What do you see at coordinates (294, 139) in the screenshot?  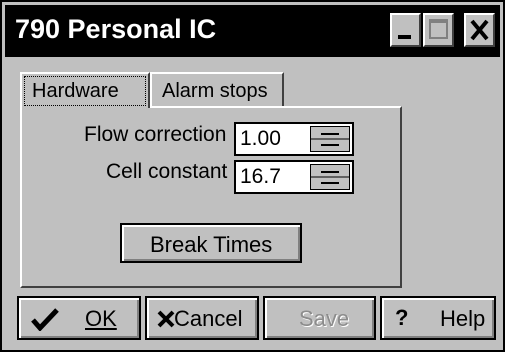 I see `flow-correction-spinner: 1.00` at bounding box center [294, 139].